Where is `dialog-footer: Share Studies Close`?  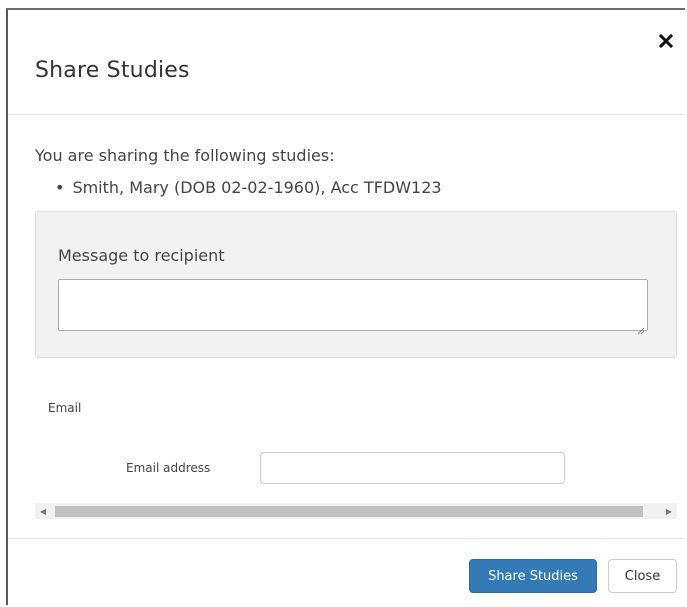
dialog-footer: Share Studies Close is located at coordinates (346, 571).